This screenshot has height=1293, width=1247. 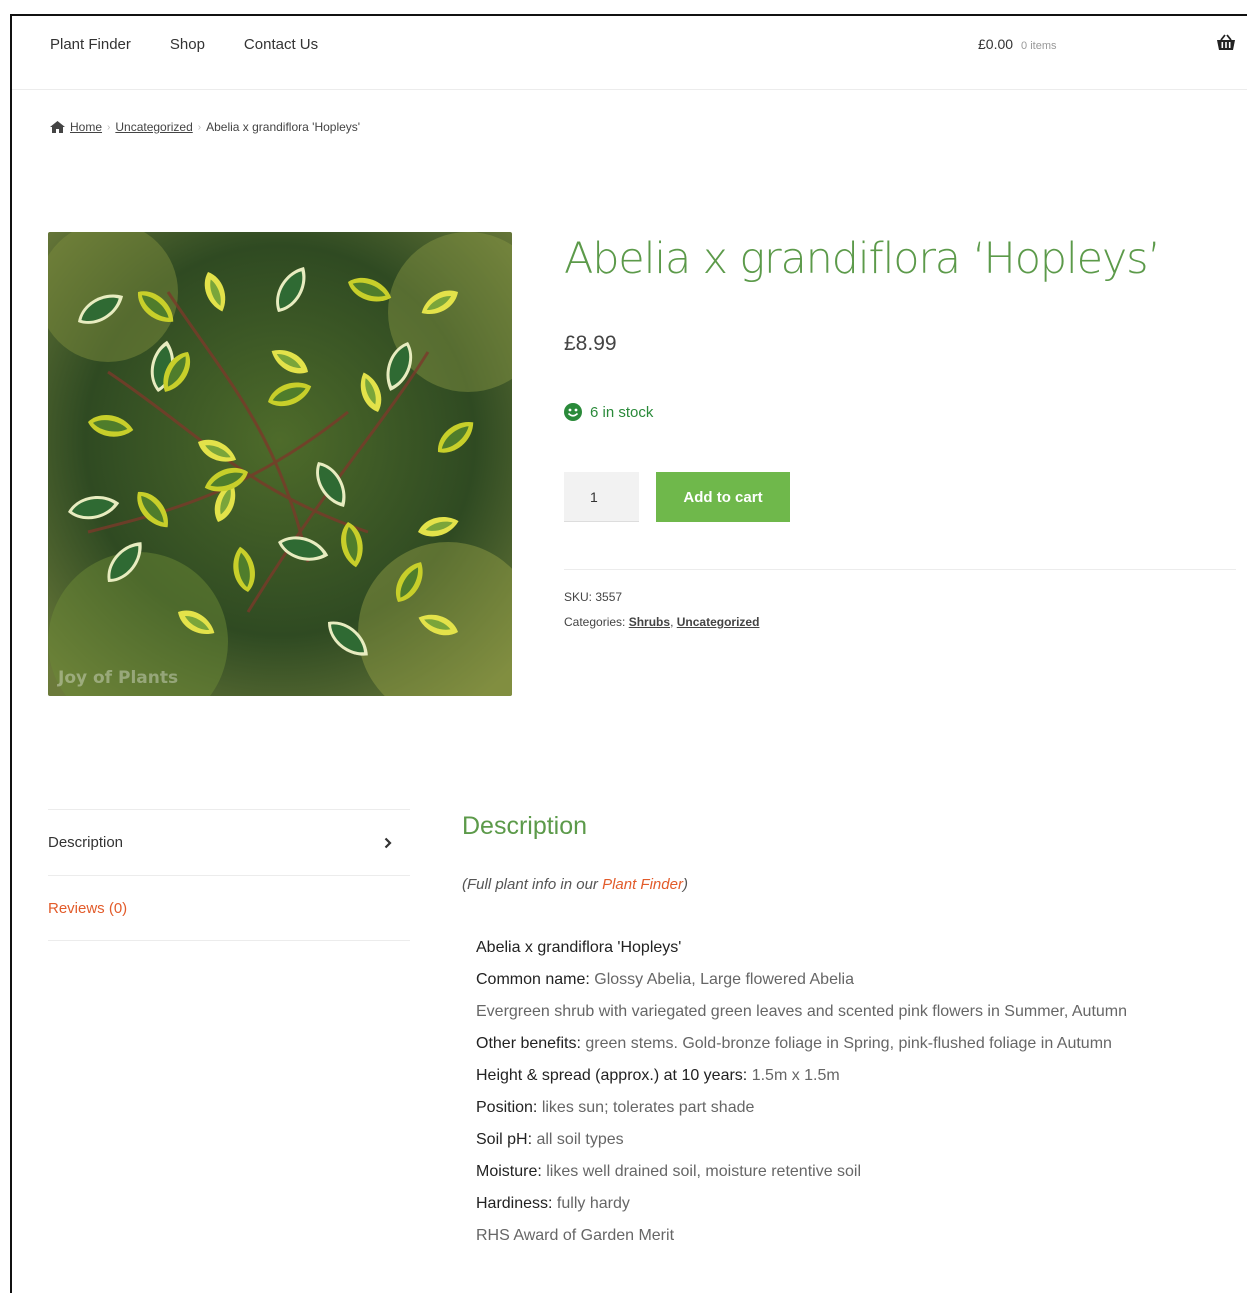 I want to click on product-price: £8.99, so click(x=590, y=343).